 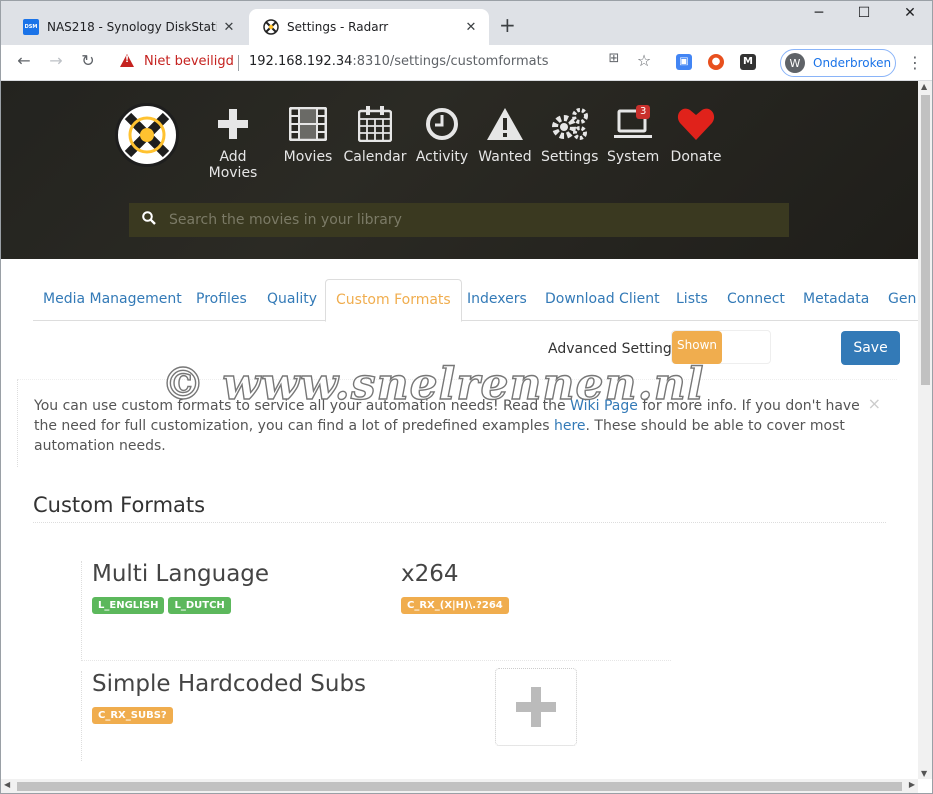 What do you see at coordinates (696, 124) in the screenshot?
I see `heart-icon` at bounding box center [696, 124].